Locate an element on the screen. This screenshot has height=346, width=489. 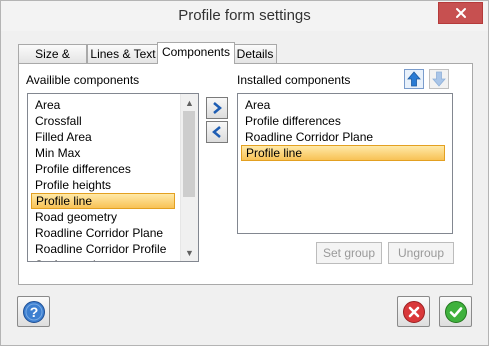
tab-lines-text: Lines & Text is located at coordinates (123, 53).